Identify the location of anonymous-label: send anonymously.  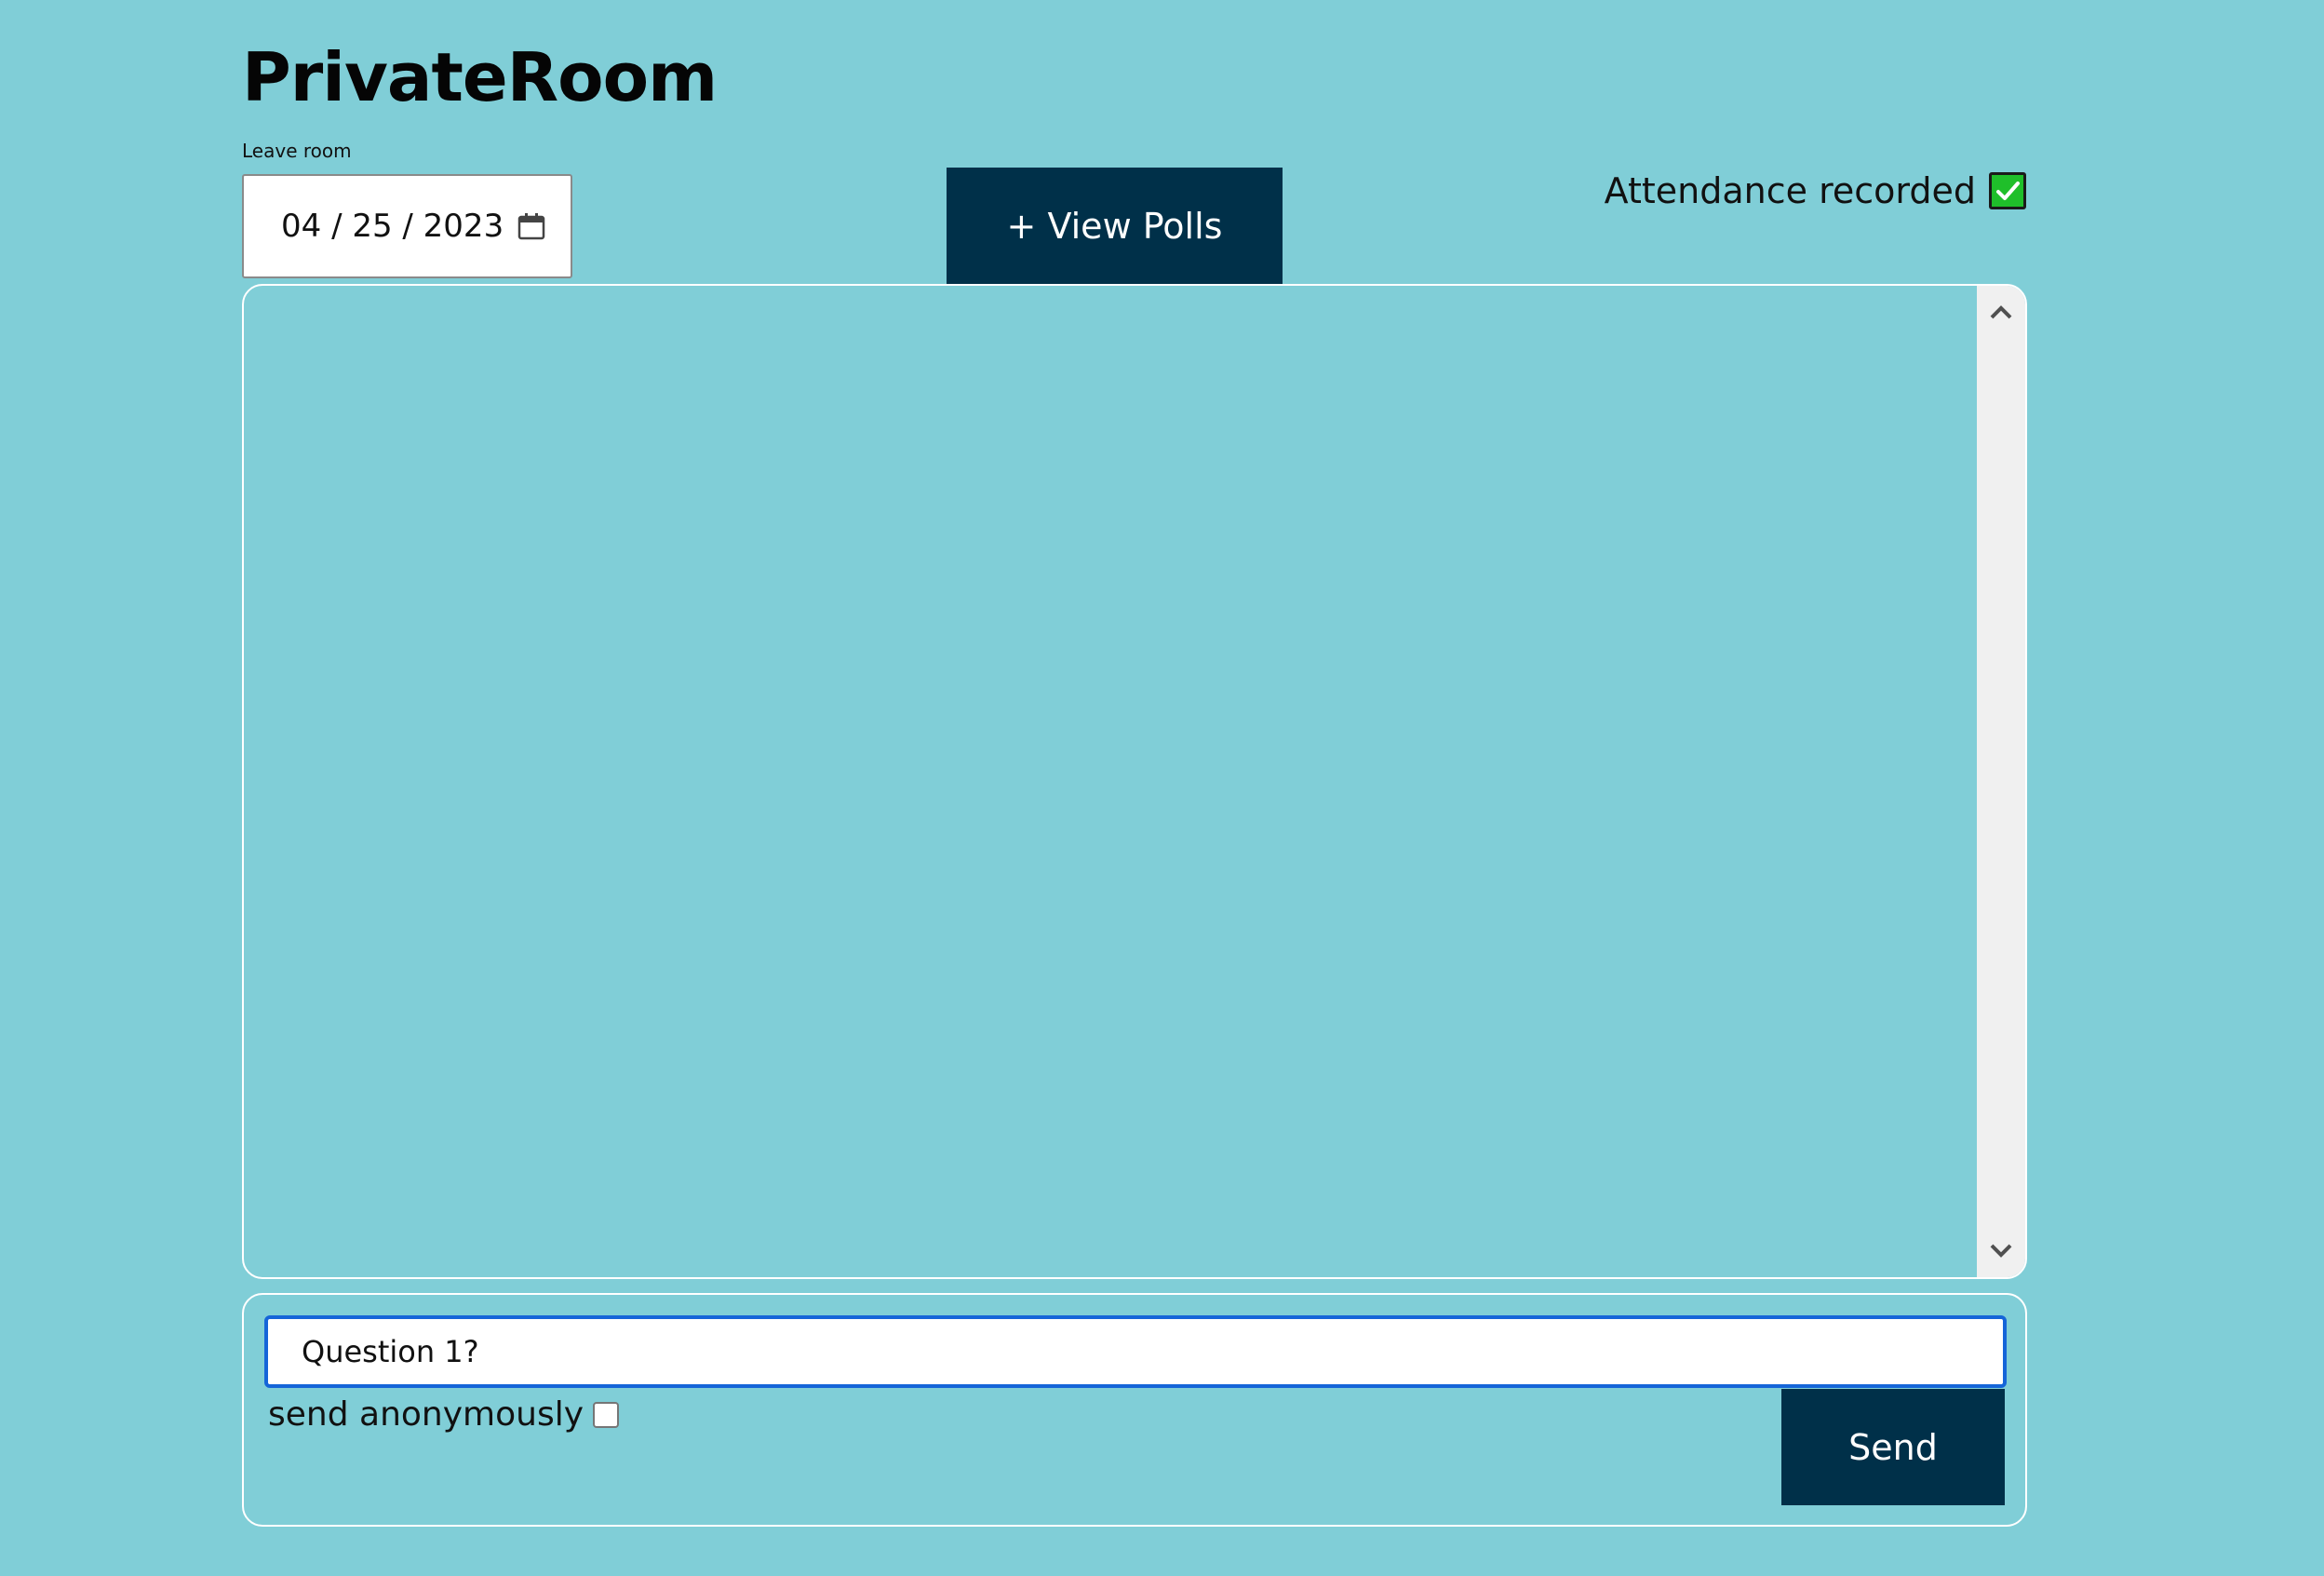
(426, 1415).